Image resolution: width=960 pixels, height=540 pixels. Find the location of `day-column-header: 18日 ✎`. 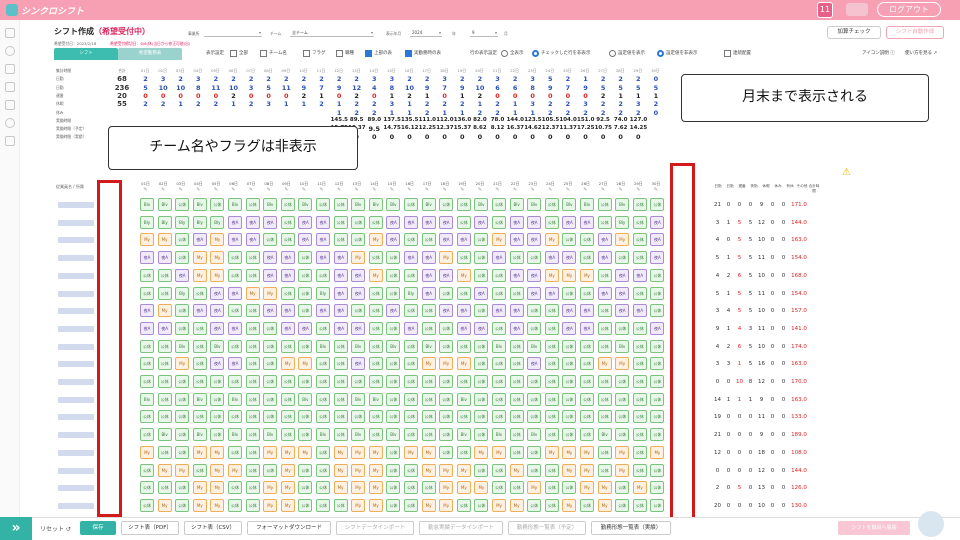

day-column-header: 18日 ✎ is located at coordinates (444, 187).